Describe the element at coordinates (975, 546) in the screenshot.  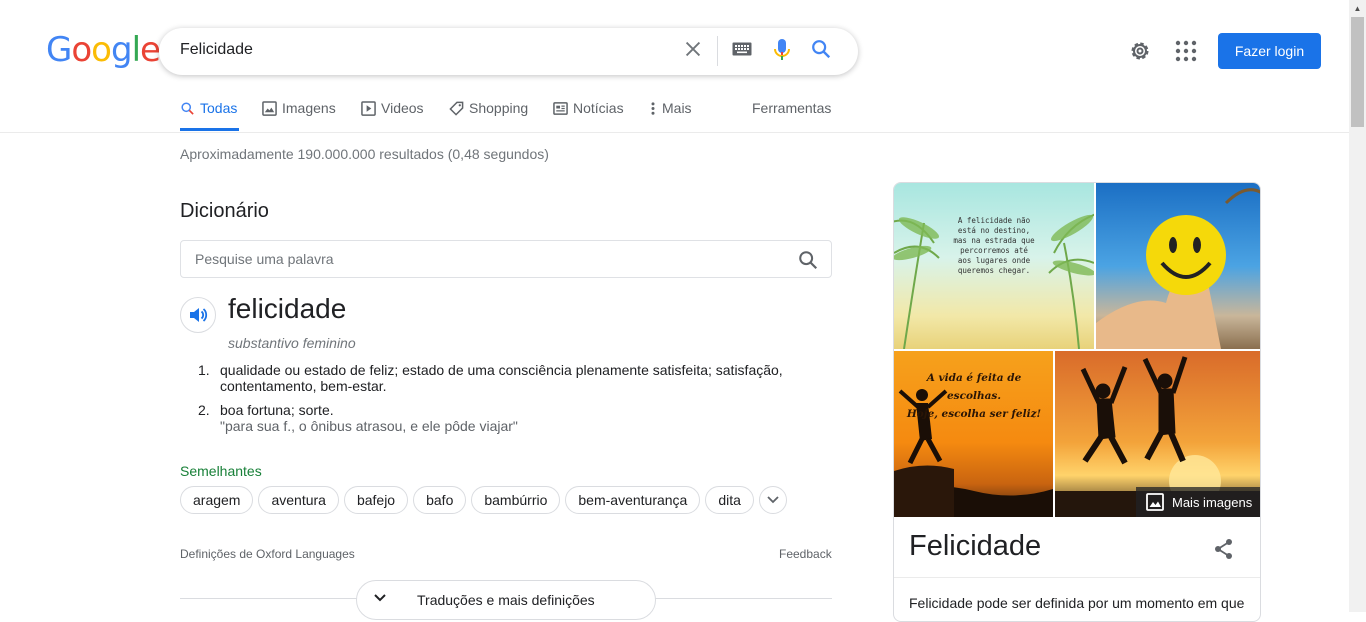
I see `knowledge-panel-title: Felicidade` at that location.